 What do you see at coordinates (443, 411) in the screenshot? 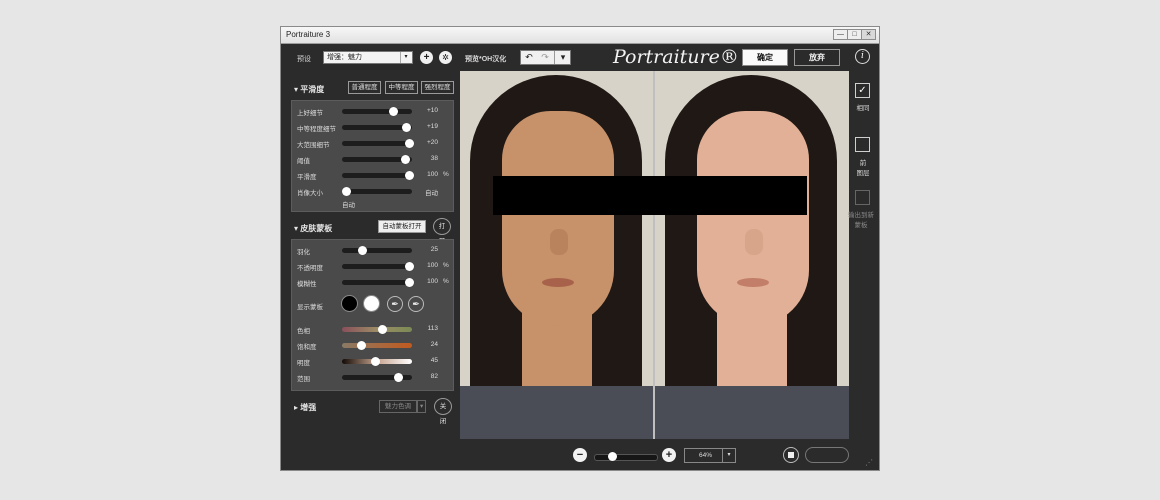
I see `enhance-toggle: 关闭` at bounding box center [443, 411].